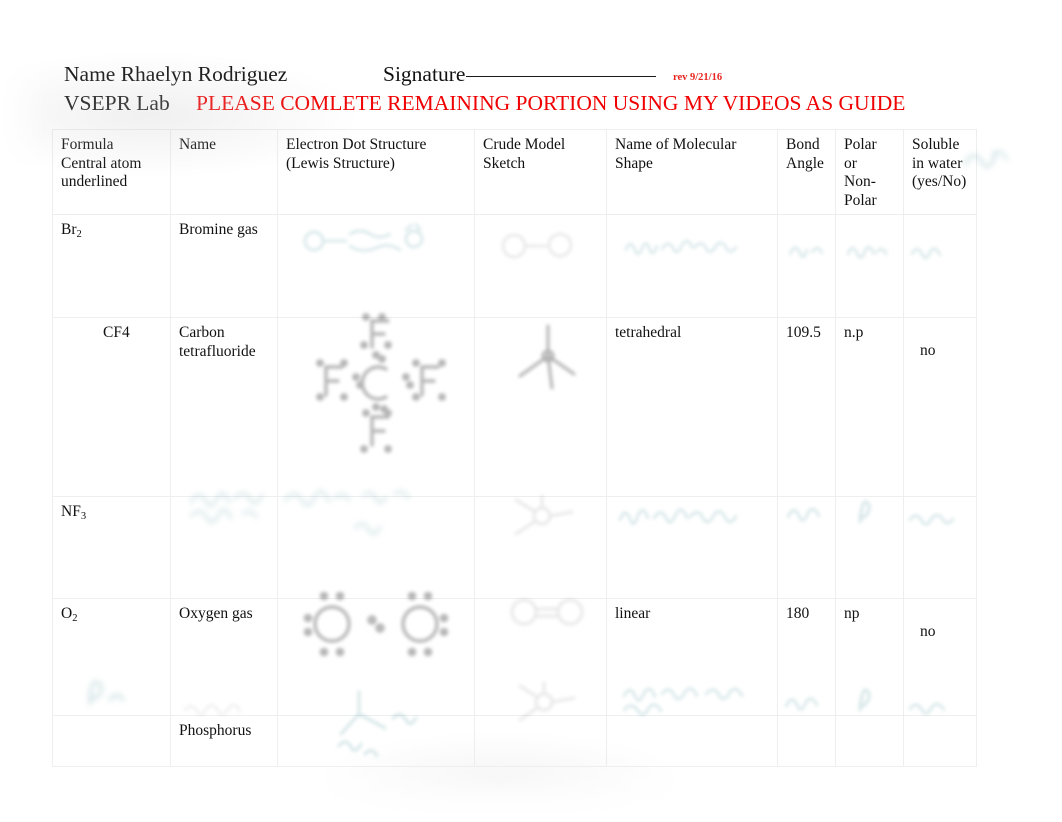 Image resolution: width=1062 pixels, height=822 pixels. What do you see at coordinates (224, 657) in the screenshot?
I see `cell-name-o2: Oxygen gas` at bounding box center [224, 657].